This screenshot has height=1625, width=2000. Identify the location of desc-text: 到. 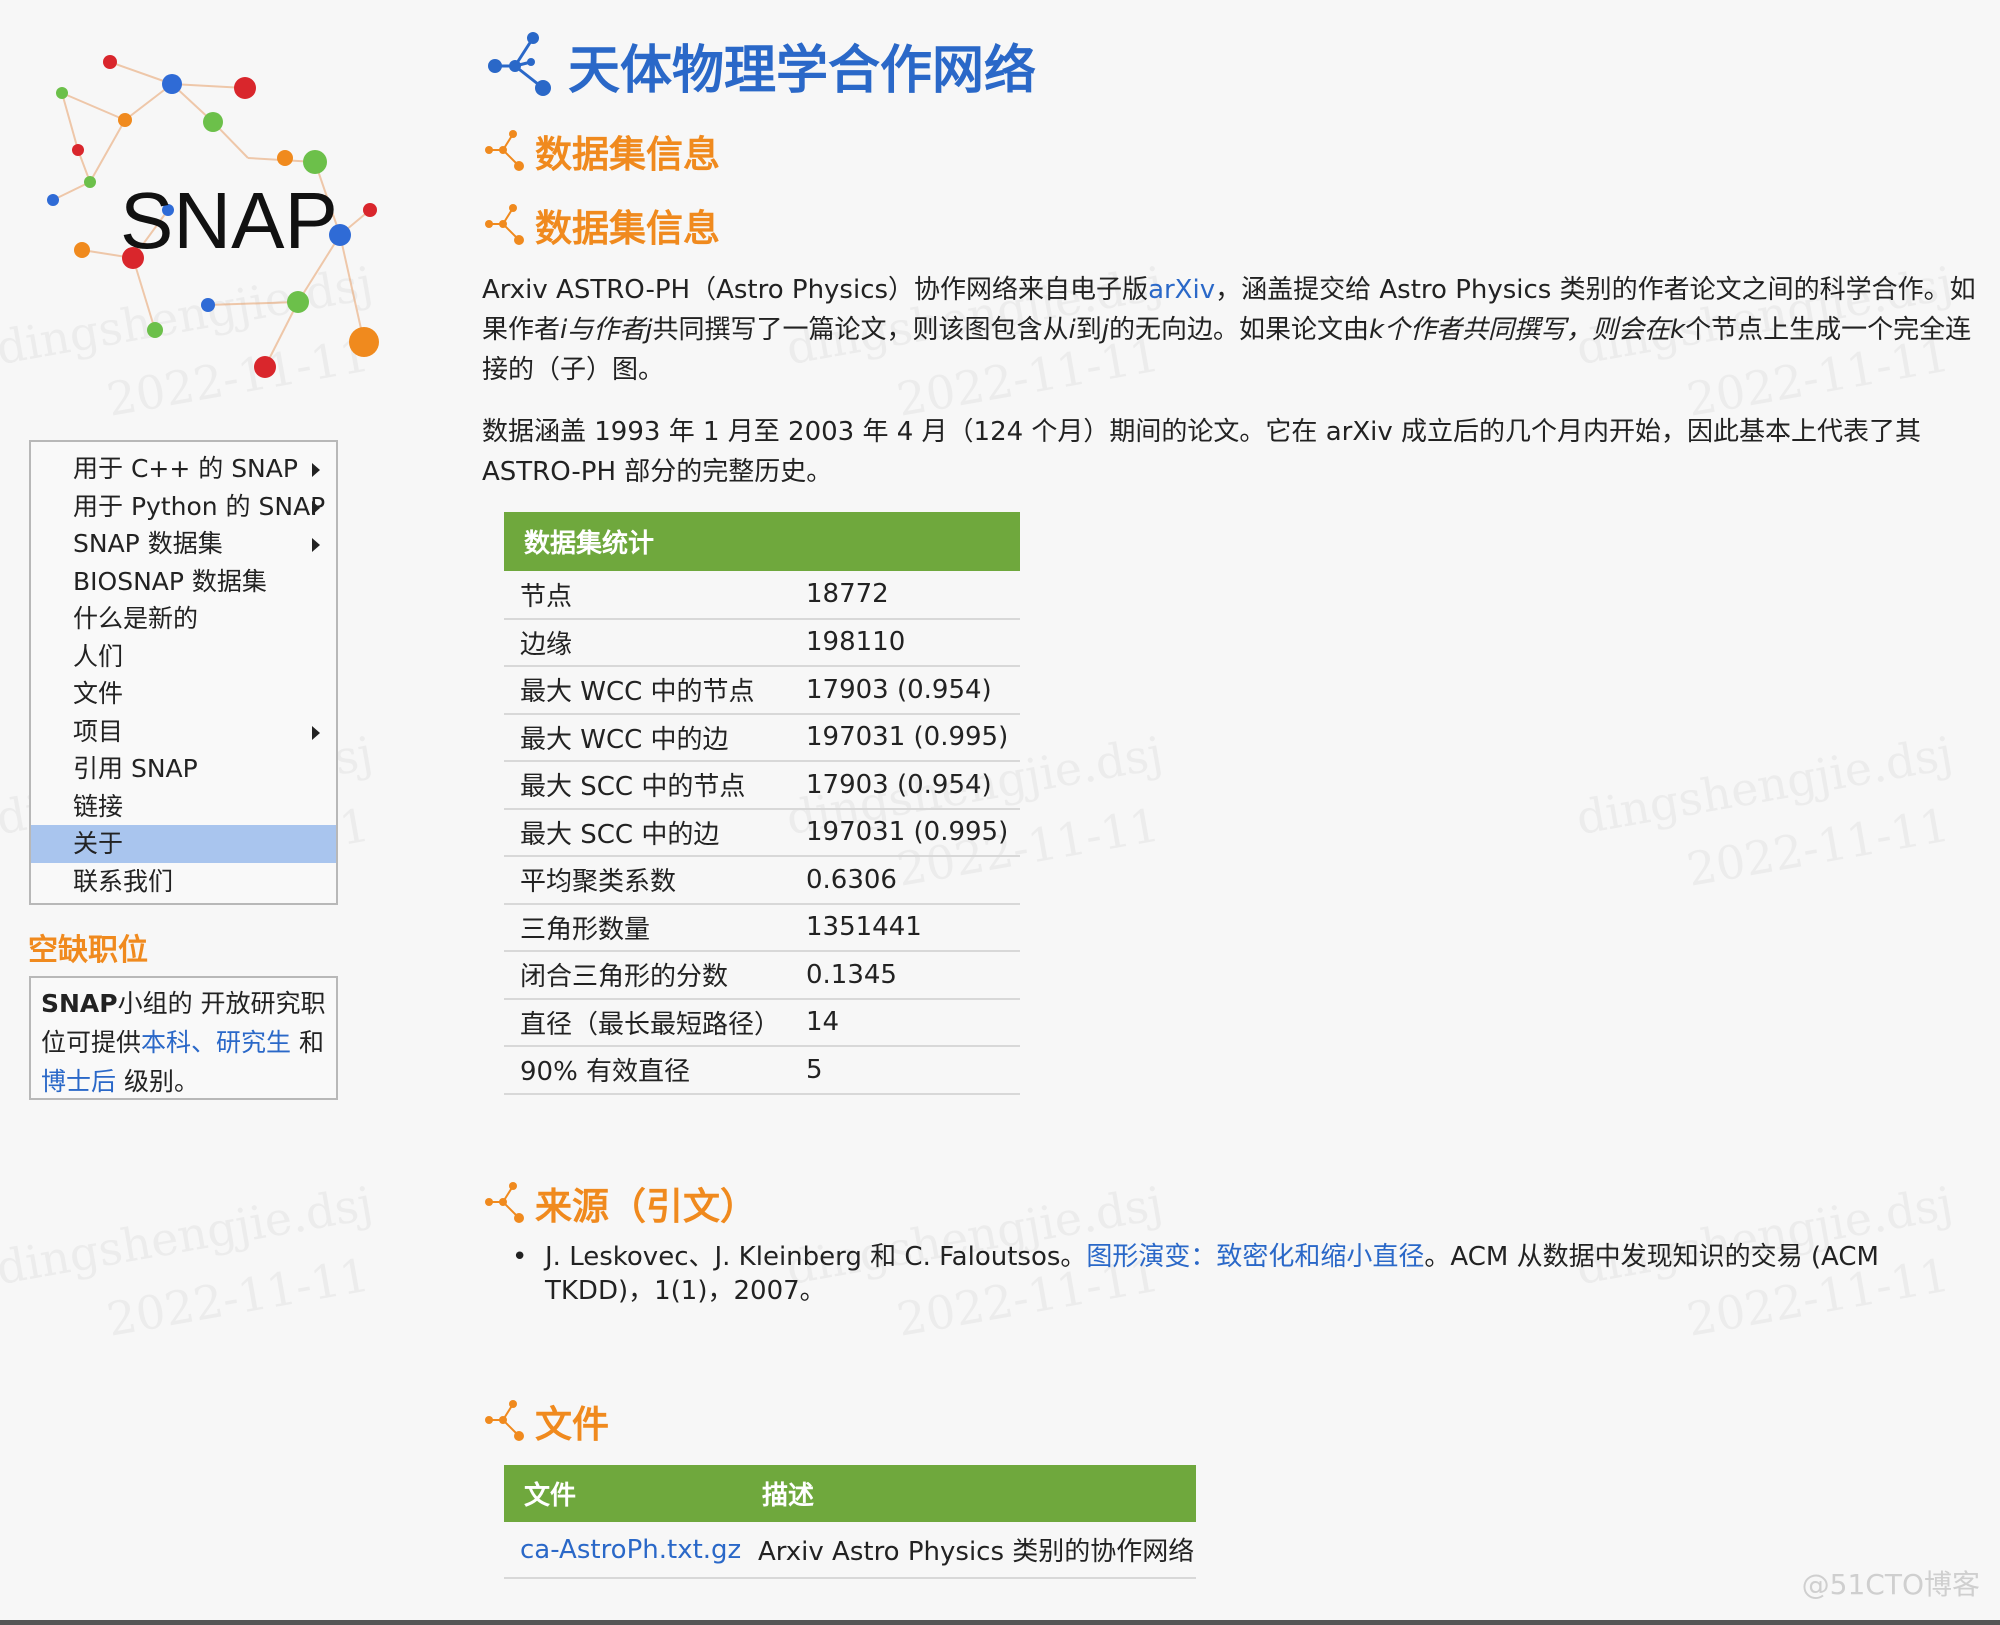
(1088, 330).